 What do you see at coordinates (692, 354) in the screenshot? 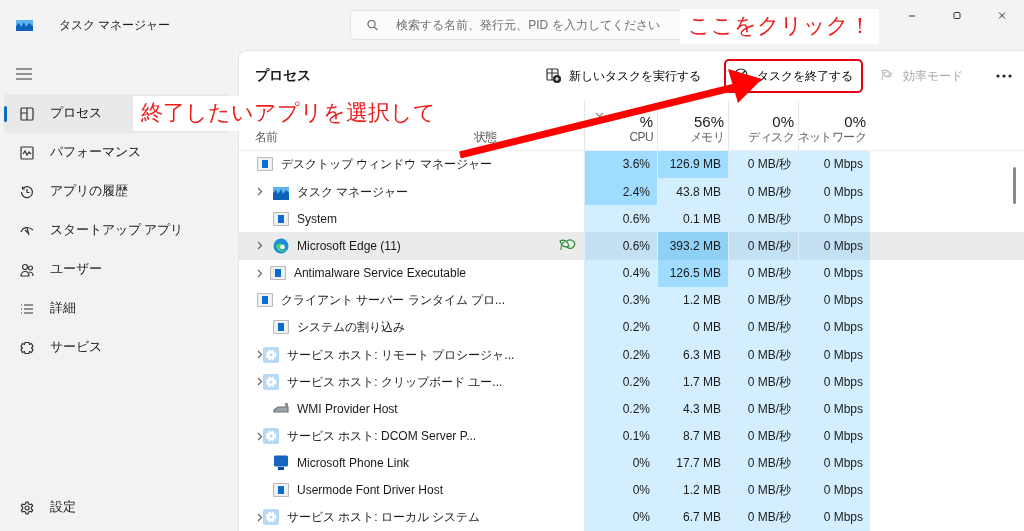
I see `table-cell: 6.3 MB` at bounding box center [692, 354].